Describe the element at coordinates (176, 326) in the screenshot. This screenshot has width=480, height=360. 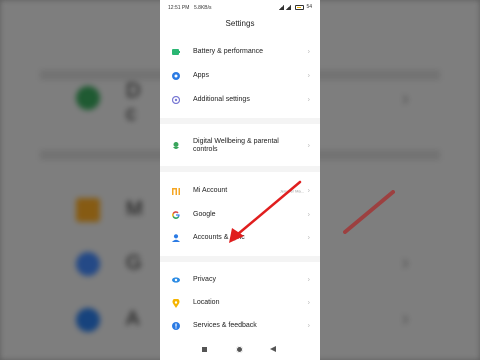
I see `feedback-icon` at that location.